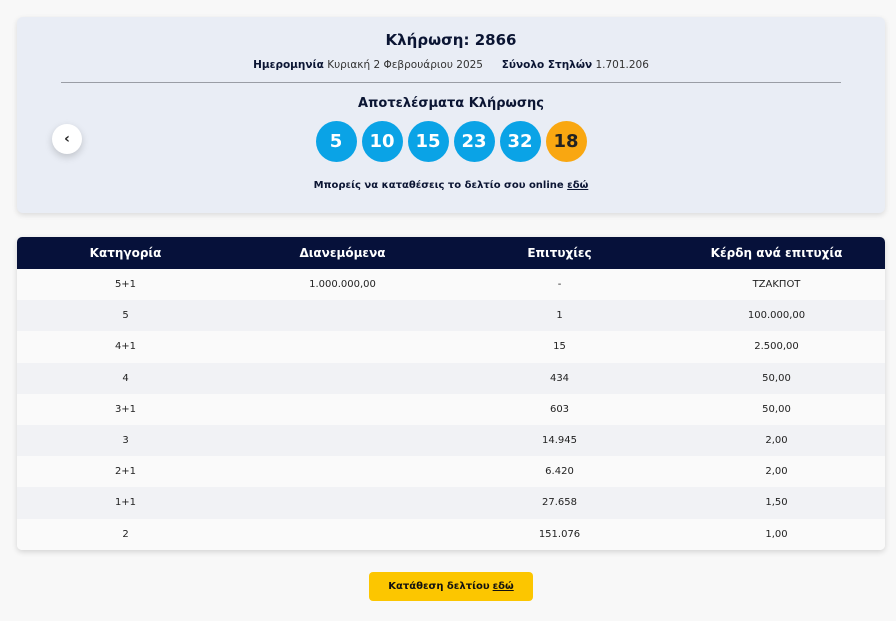 This screenshot has height=621, width=896. I want to click on draw-title: Κλήρωση: 2866, so click(451, 40).